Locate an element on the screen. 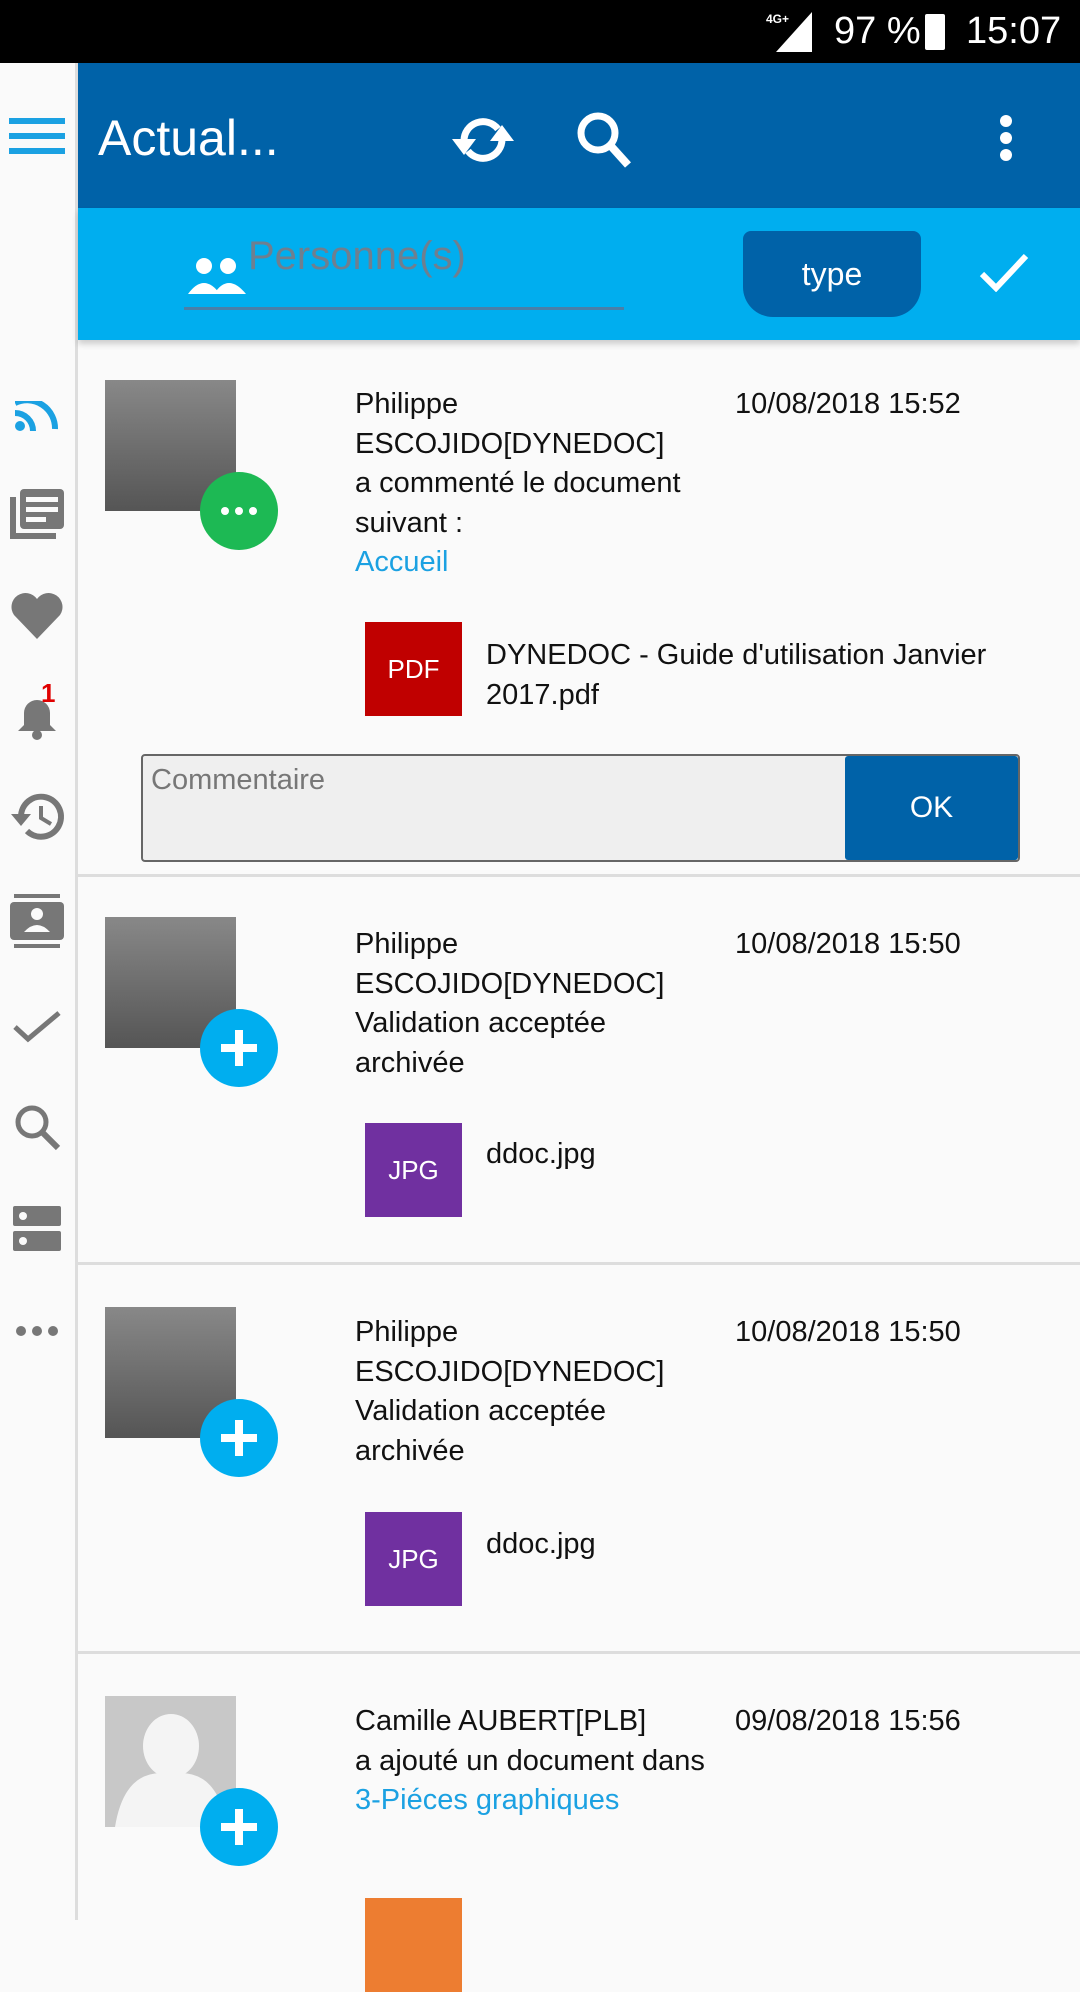 The image size is (1080, 1992). notification-badge: 1 is located at coordinates (48, 693).